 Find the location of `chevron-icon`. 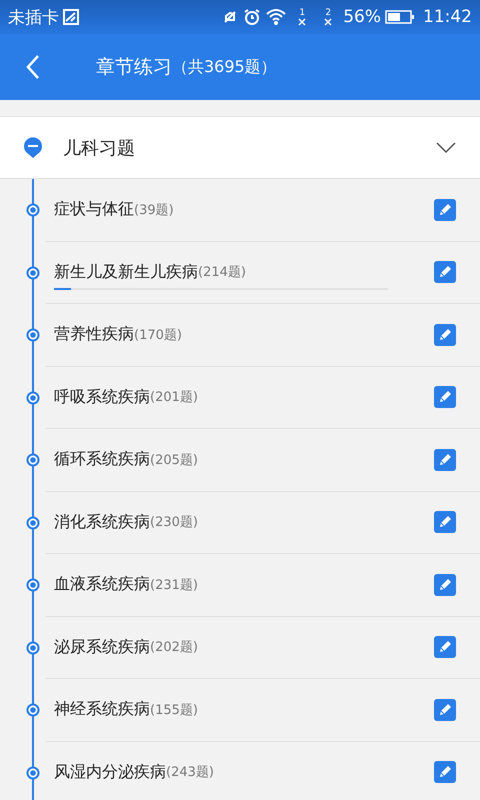

chevron-icon is located at coordinates (446, 148).